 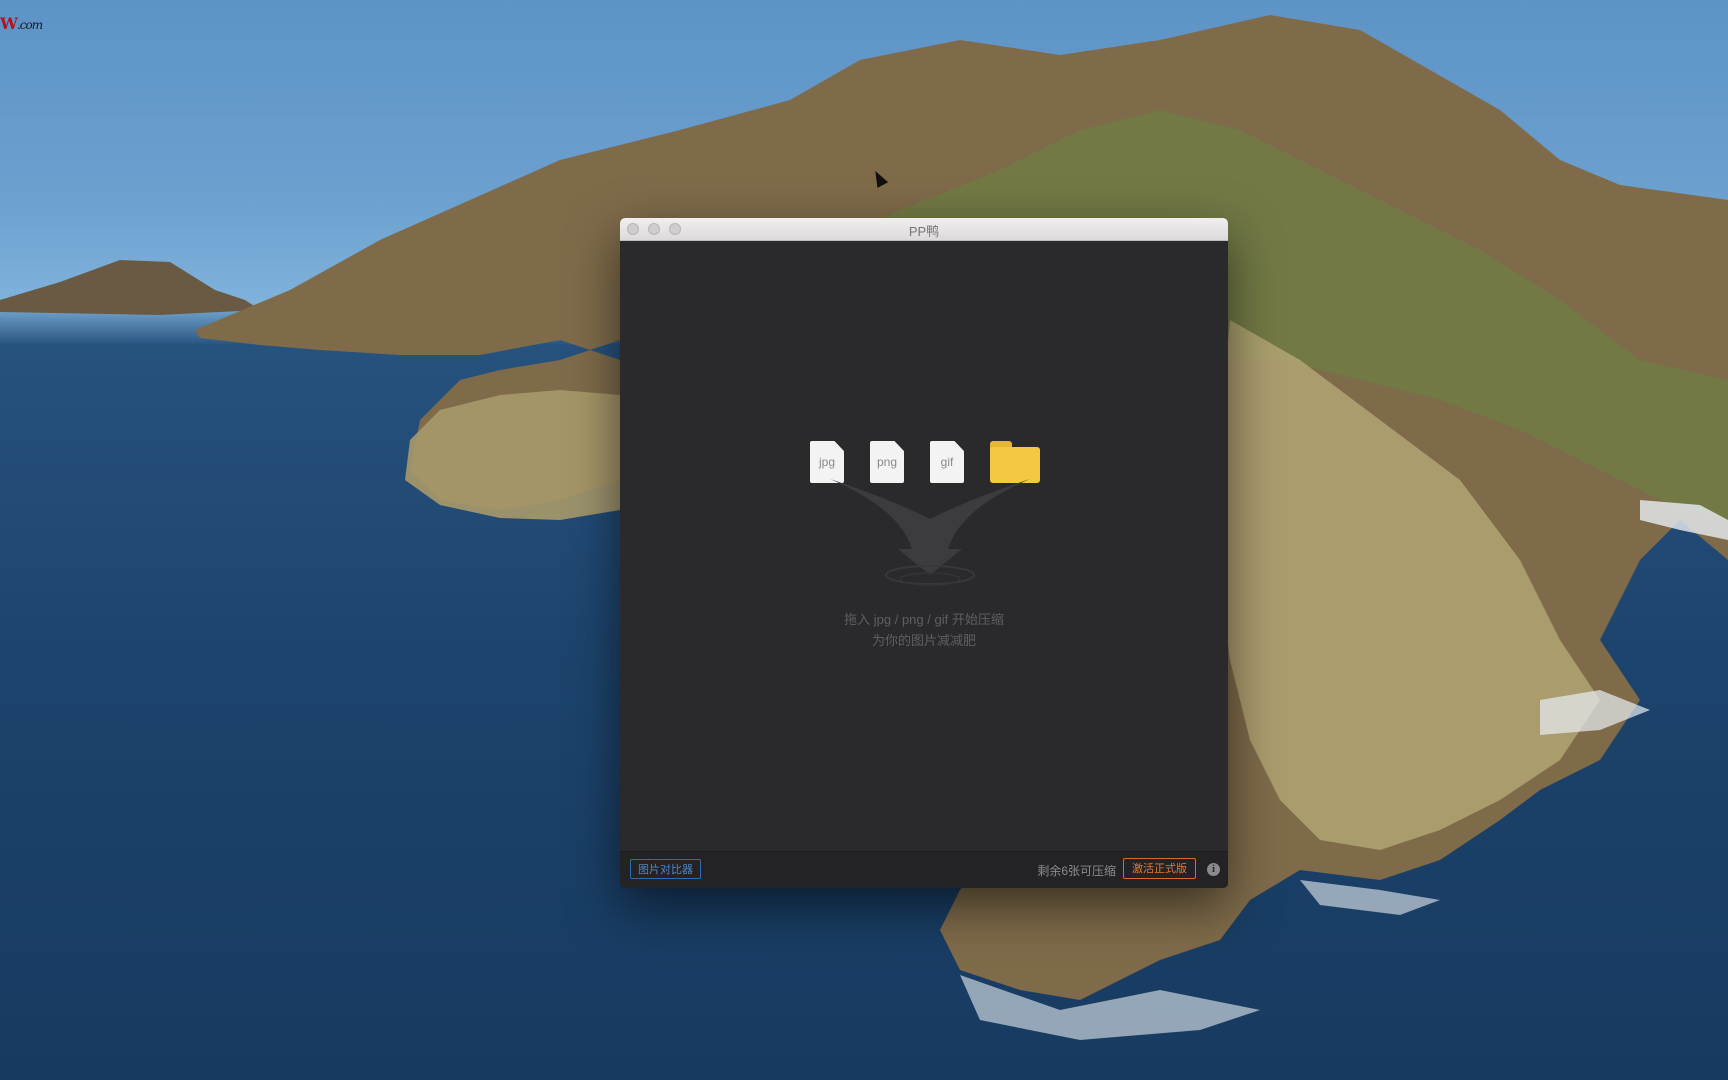 I want to click on jpg-file-icon: jpg, so click(x=827, y=462).